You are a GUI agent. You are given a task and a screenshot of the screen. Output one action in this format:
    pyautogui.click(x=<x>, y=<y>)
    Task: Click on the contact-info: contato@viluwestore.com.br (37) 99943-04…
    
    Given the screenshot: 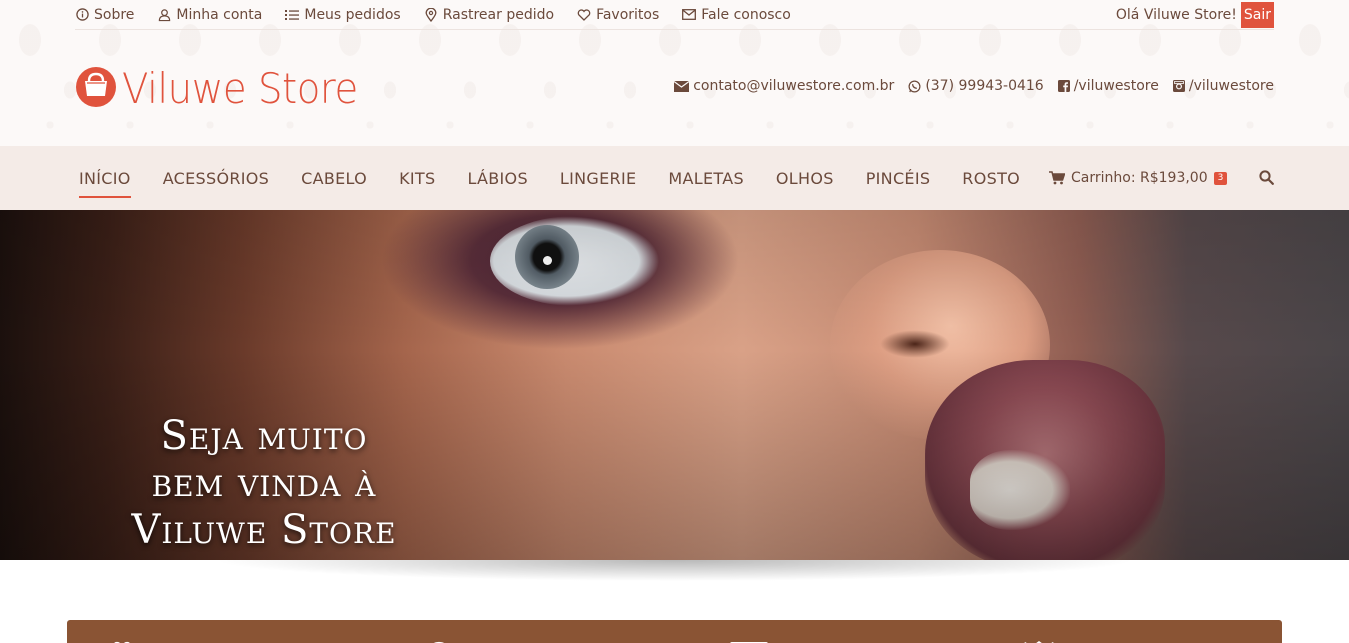 What is the action you would take?
    pyautogui.click(x=974, y=86)
    